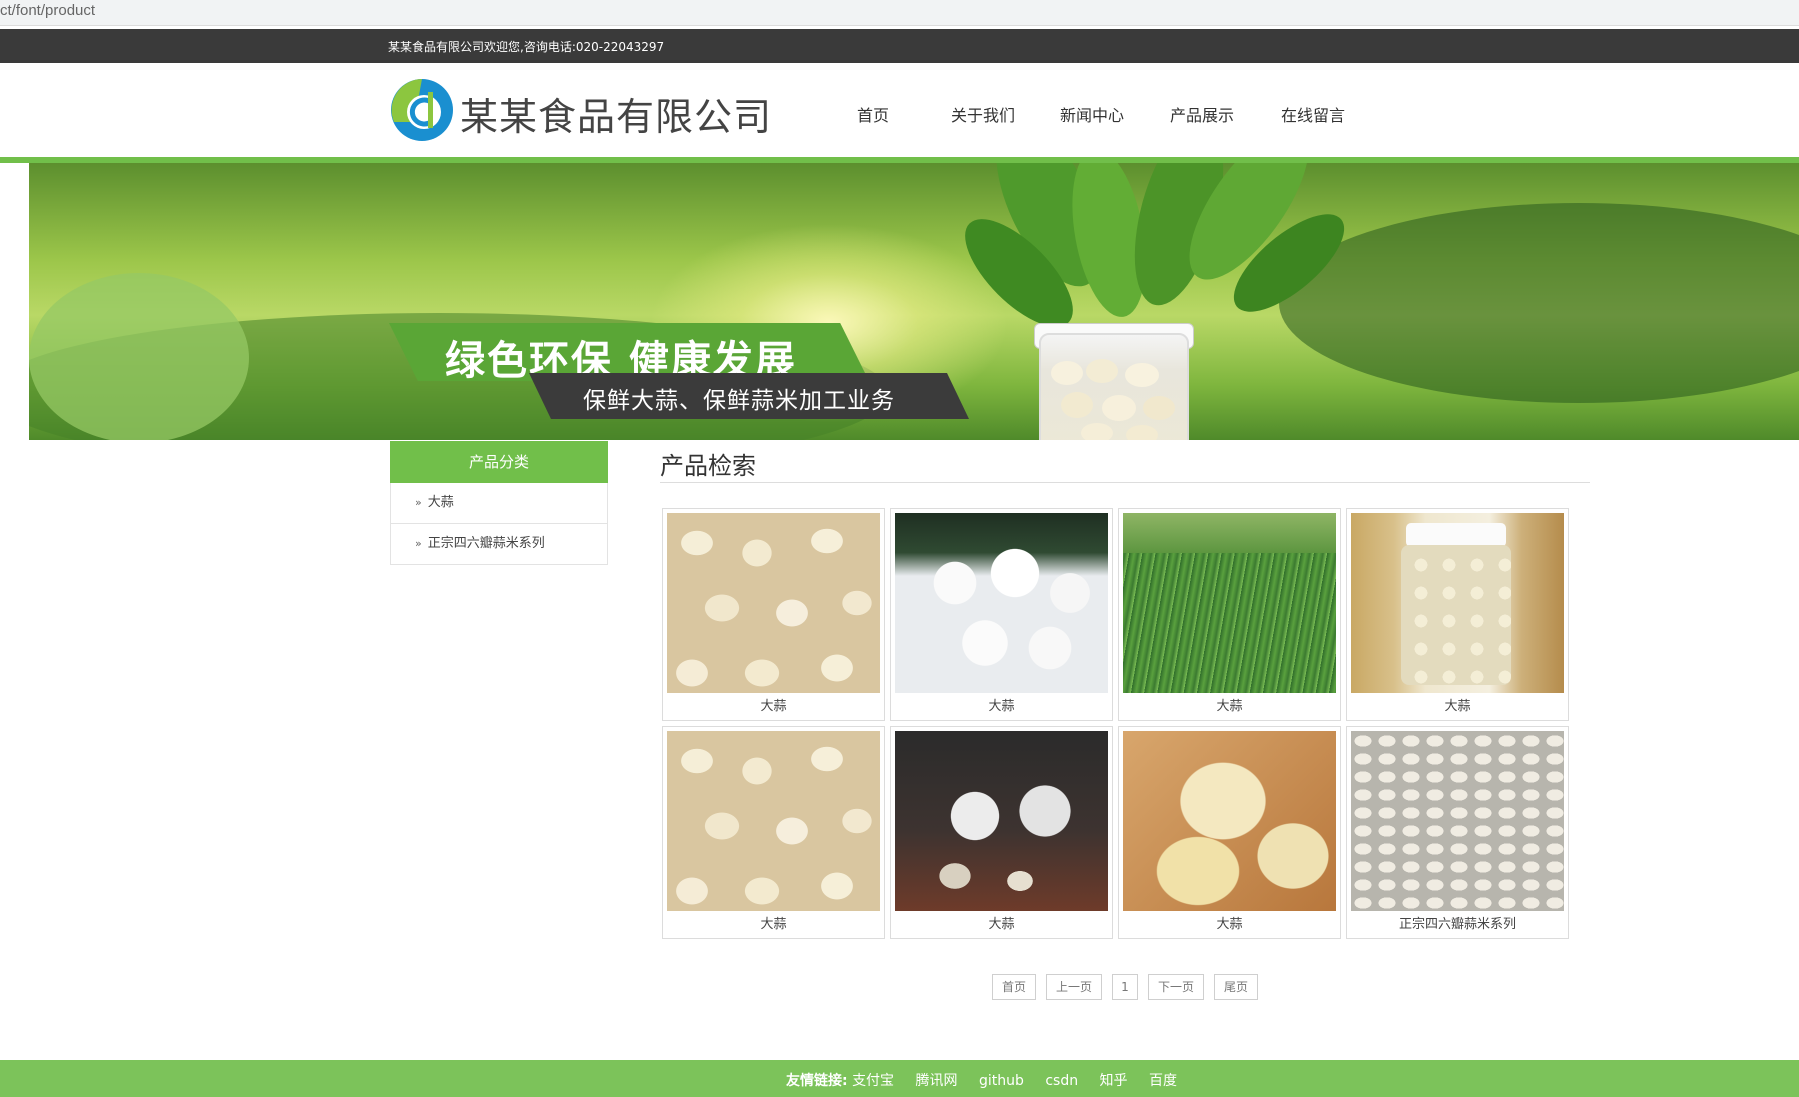 This screenshot has width=1799, height=1097. What do you see at coordinates (486, 543) in the screenshot?
I see `sidebar-item-label: 正宗四六瓣蒜米系列` at bounding box center [486, 543].